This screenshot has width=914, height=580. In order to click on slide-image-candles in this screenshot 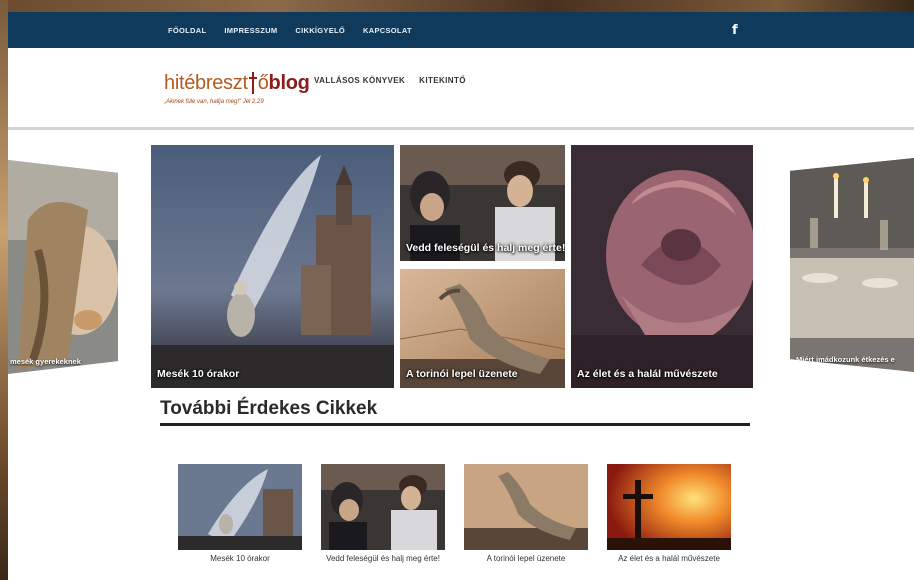, I will do `click(852, 265)`.